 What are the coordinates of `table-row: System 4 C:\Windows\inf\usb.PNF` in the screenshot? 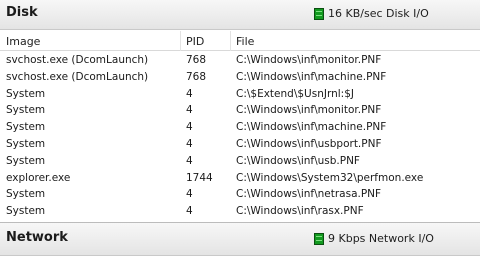 It's located at (240, 161).